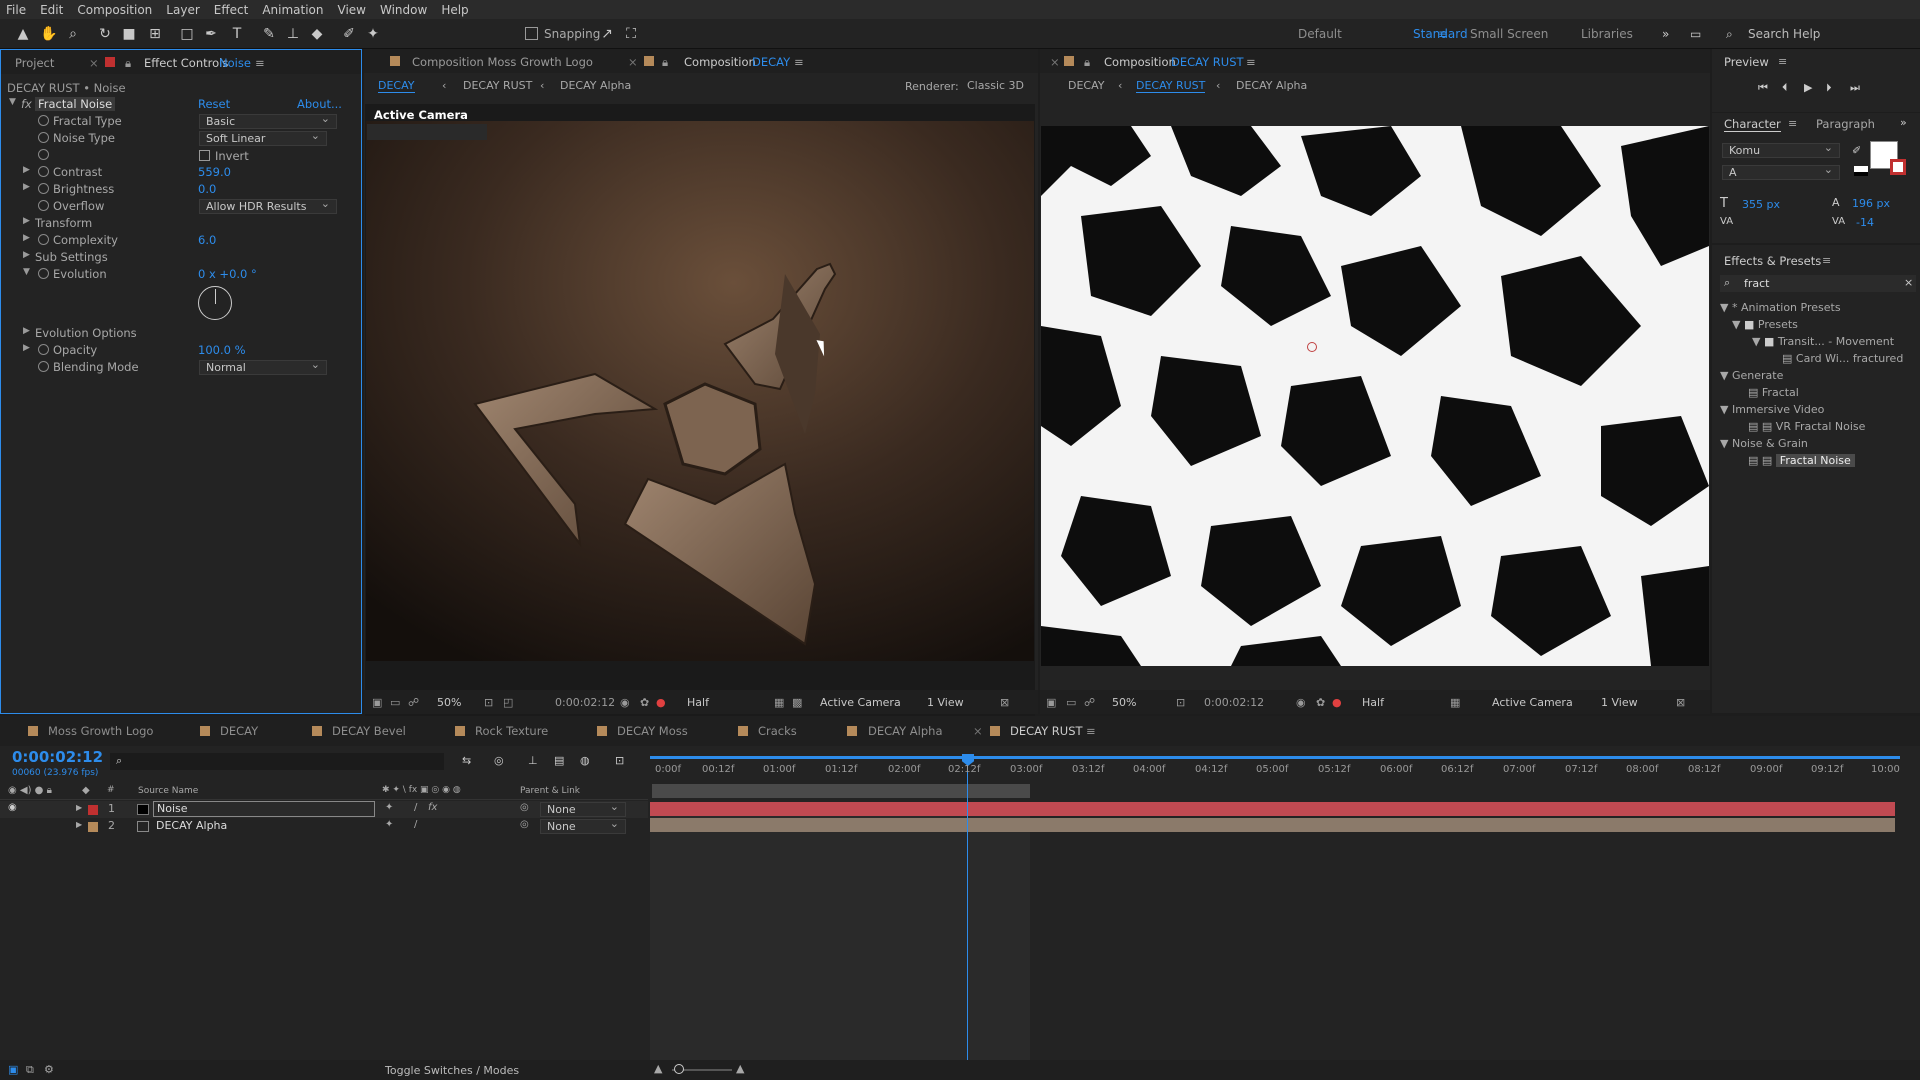 Image resolution: width=1920 pixels, height=1080 pixels. Describe the element at coordinates (231, 10) in the screenshot. I see `menu-effect: Effect` at that location.